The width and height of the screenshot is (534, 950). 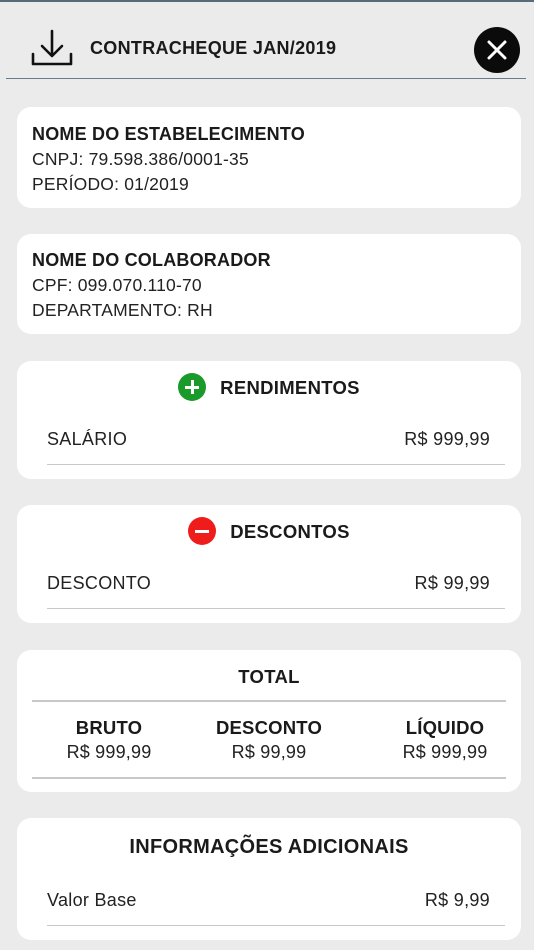 What do you see at coordinates (192, 387) in the screenshot?
I see `plus-circle-icon` at bounding box center [192, 387].